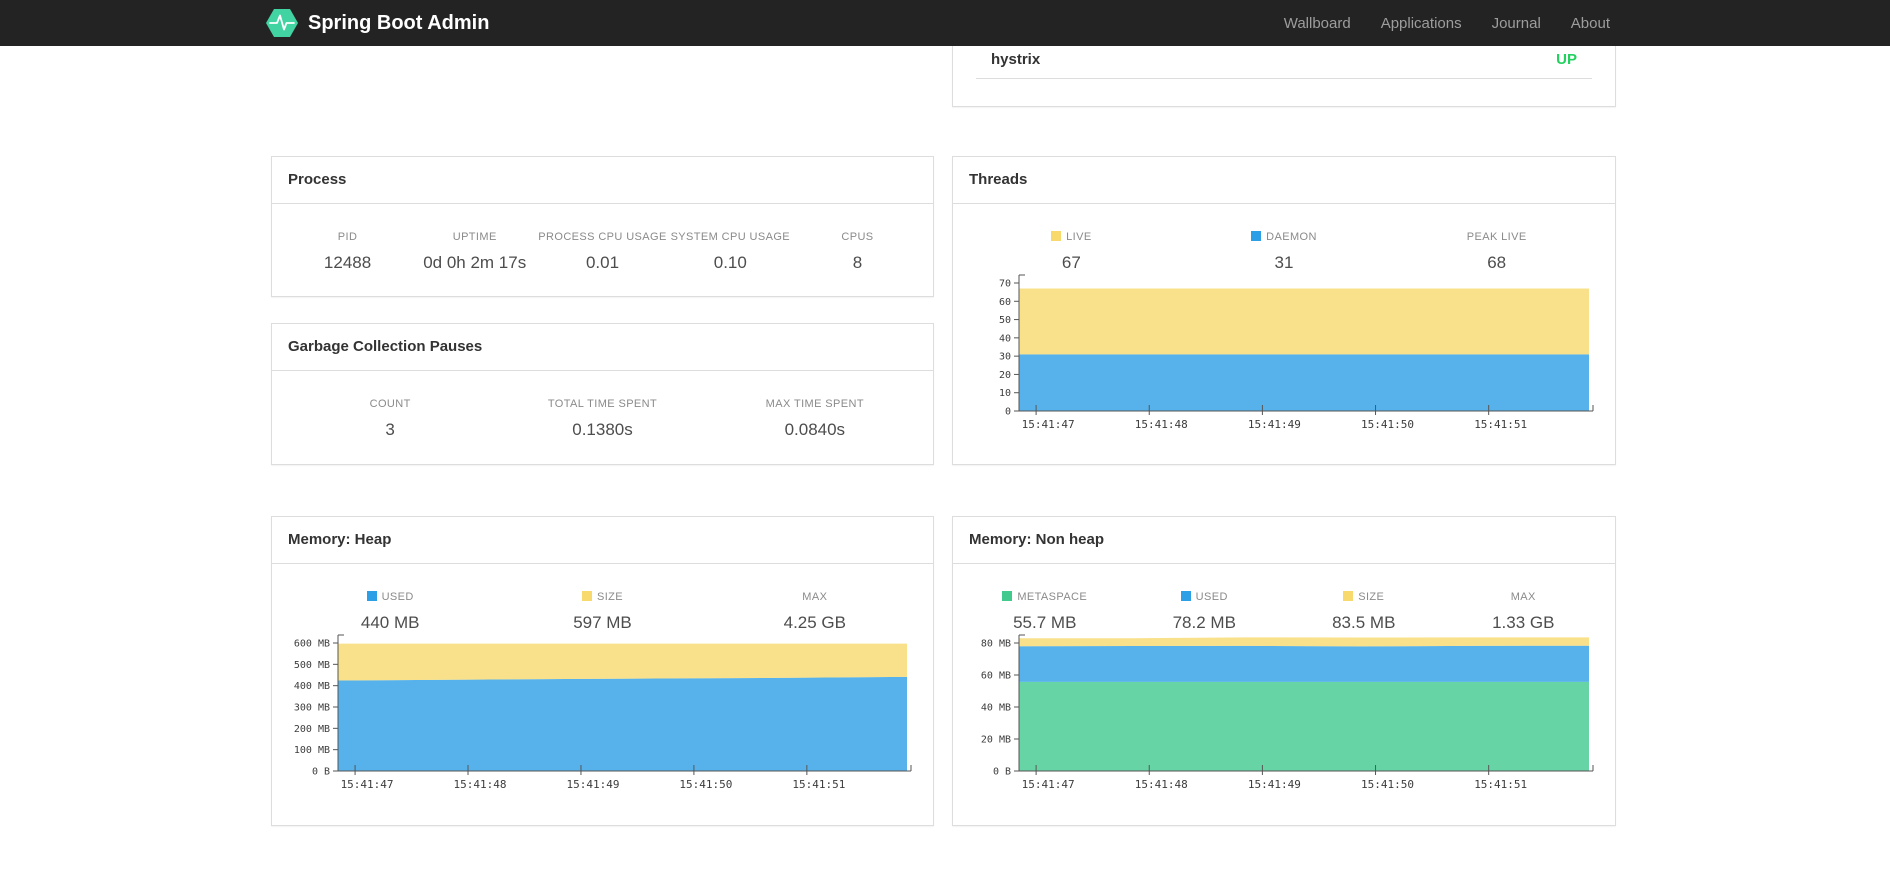 The width and height of the screenshot is (1890, 892). What do you see at coordinates (1317, 23) in the screenshot?
I see `nav-item-wallboard: Wallboard` at bounding box center [1317, 23].